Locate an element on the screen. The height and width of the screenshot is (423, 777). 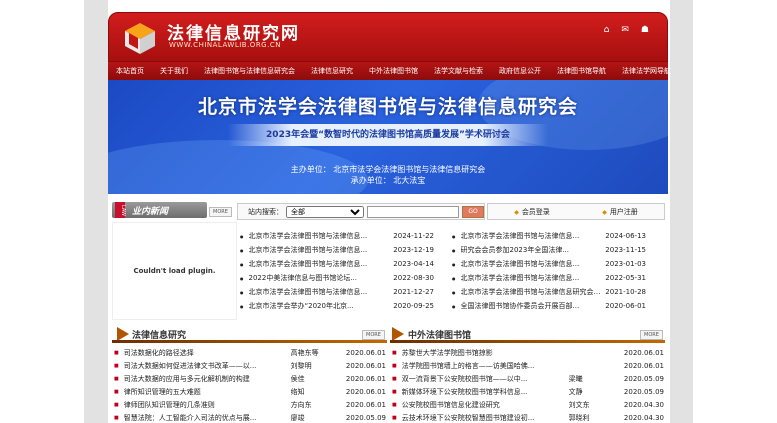
news-date: 2020-09-25 is located at coordinates (413, 306).